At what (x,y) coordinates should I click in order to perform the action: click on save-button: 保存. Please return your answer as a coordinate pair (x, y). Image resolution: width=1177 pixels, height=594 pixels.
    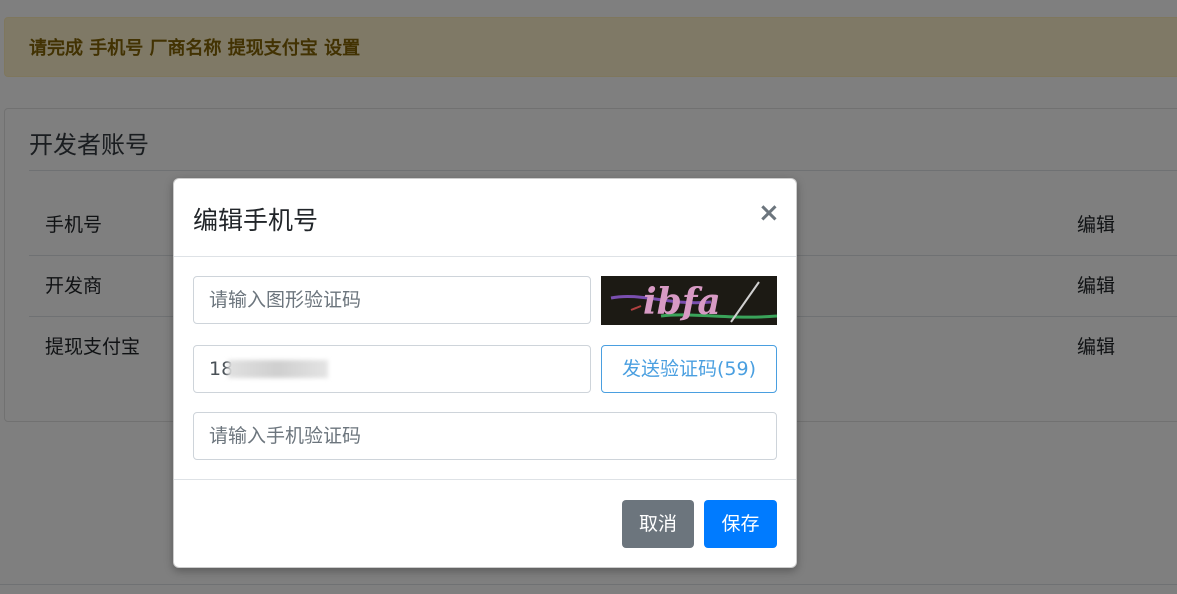
    Looking at the image, I should click on (740, 524).